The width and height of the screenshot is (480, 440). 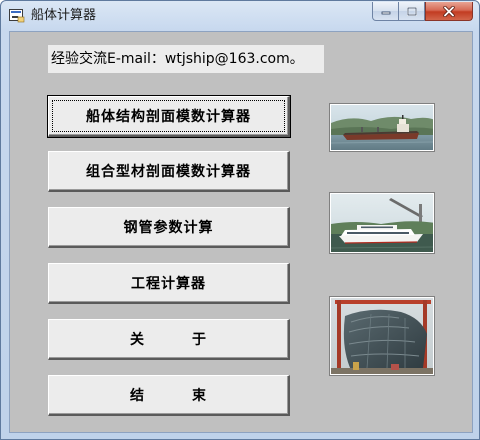 I want to click on minimize-icon, so click(x=385, y=13).